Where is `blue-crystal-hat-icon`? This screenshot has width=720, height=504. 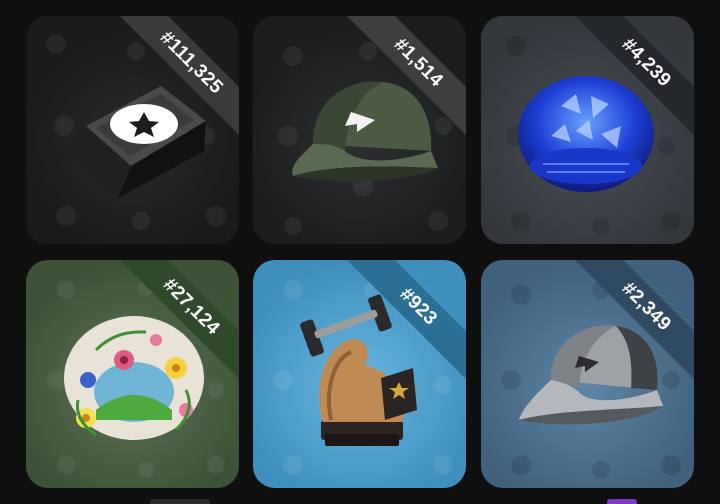 blue-crystal-hat-icon is located at coordinates (586, 134).